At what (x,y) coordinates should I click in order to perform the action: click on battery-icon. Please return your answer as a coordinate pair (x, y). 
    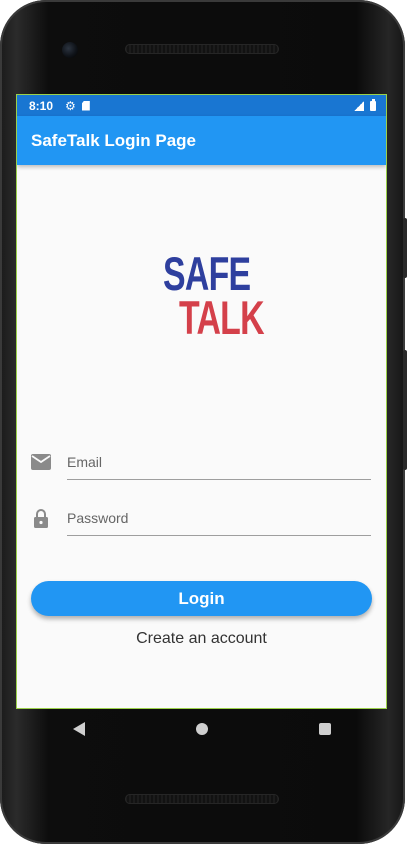
    Looking at the image, I should click on (373, 104).